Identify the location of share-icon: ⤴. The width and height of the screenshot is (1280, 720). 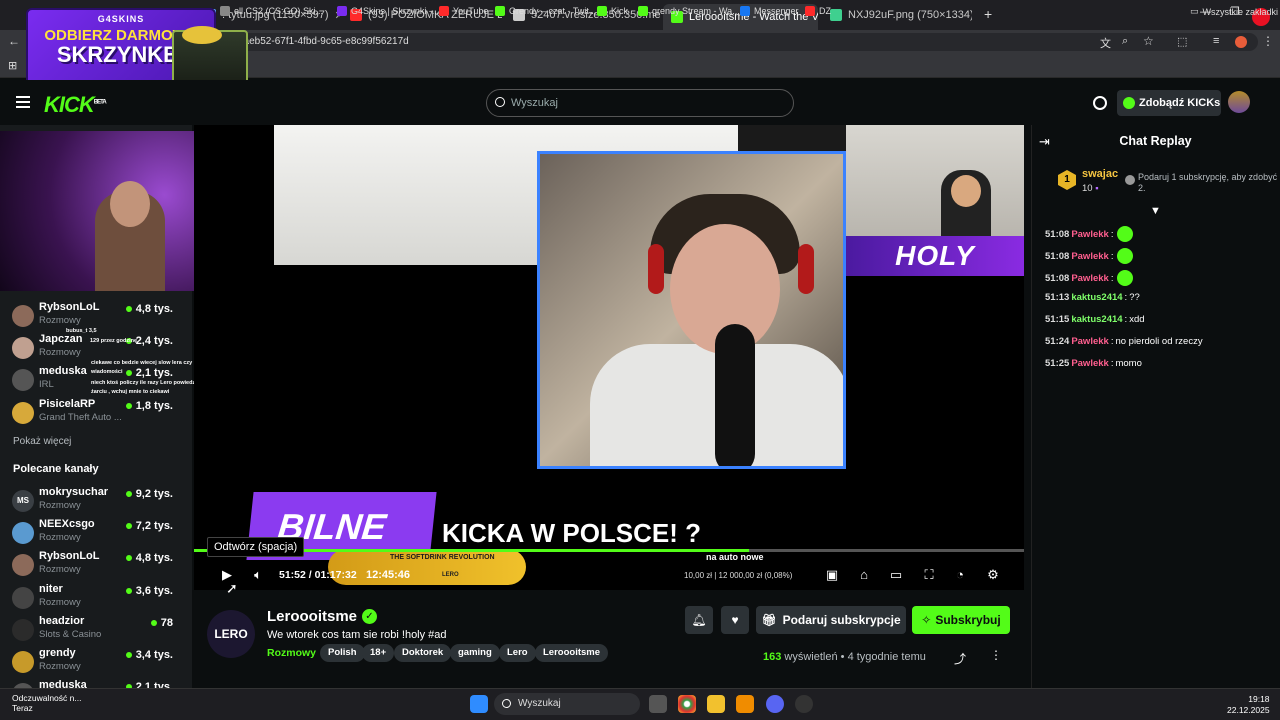
(960, 658).